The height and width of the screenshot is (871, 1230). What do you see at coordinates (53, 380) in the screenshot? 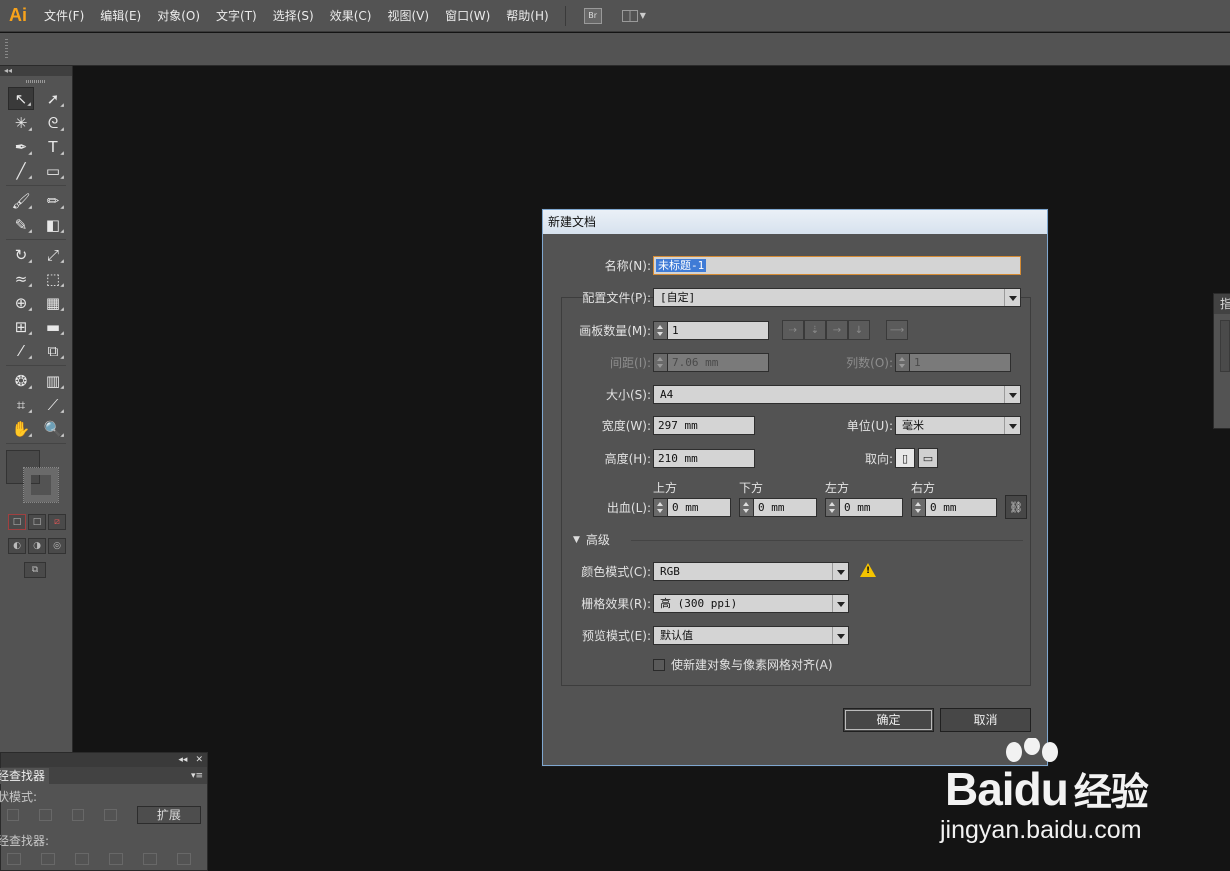
I see `column-graph-tool: ▥` at bounding box center [53, 380].